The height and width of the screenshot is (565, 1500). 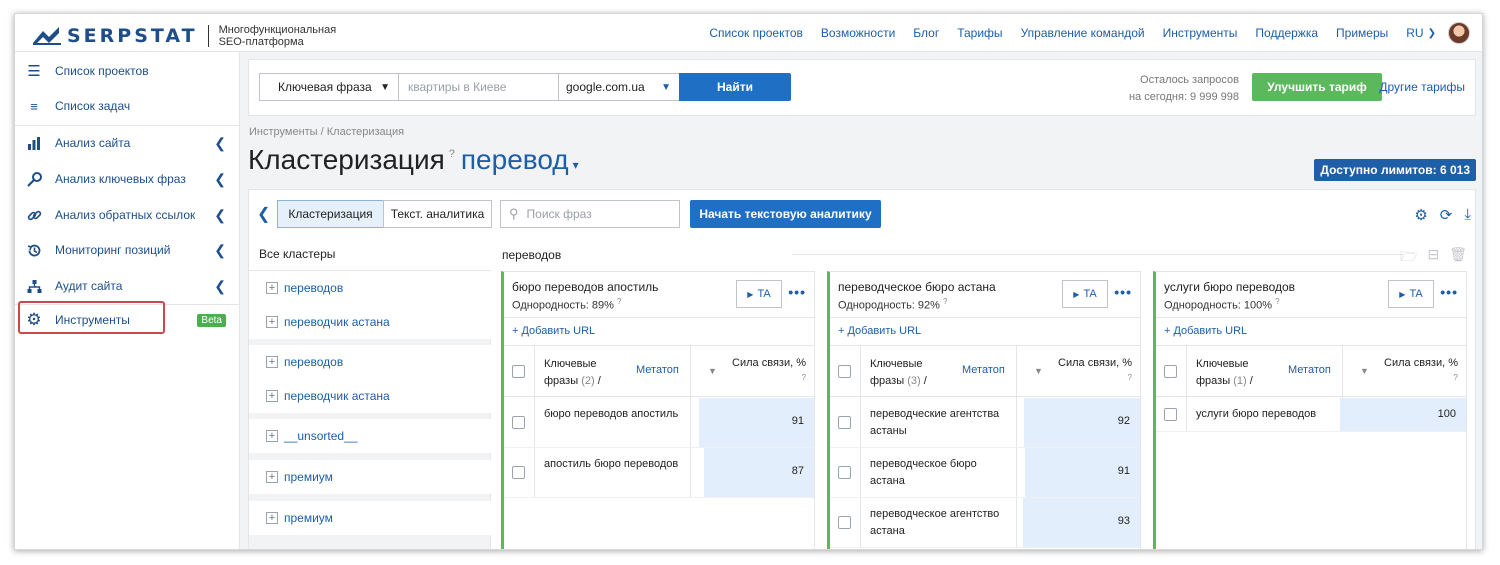 What do you see at coordinates (576, 165) in the screenshot?
I see `chevron-down-icon: ▾` at bounding box center [576, 165].